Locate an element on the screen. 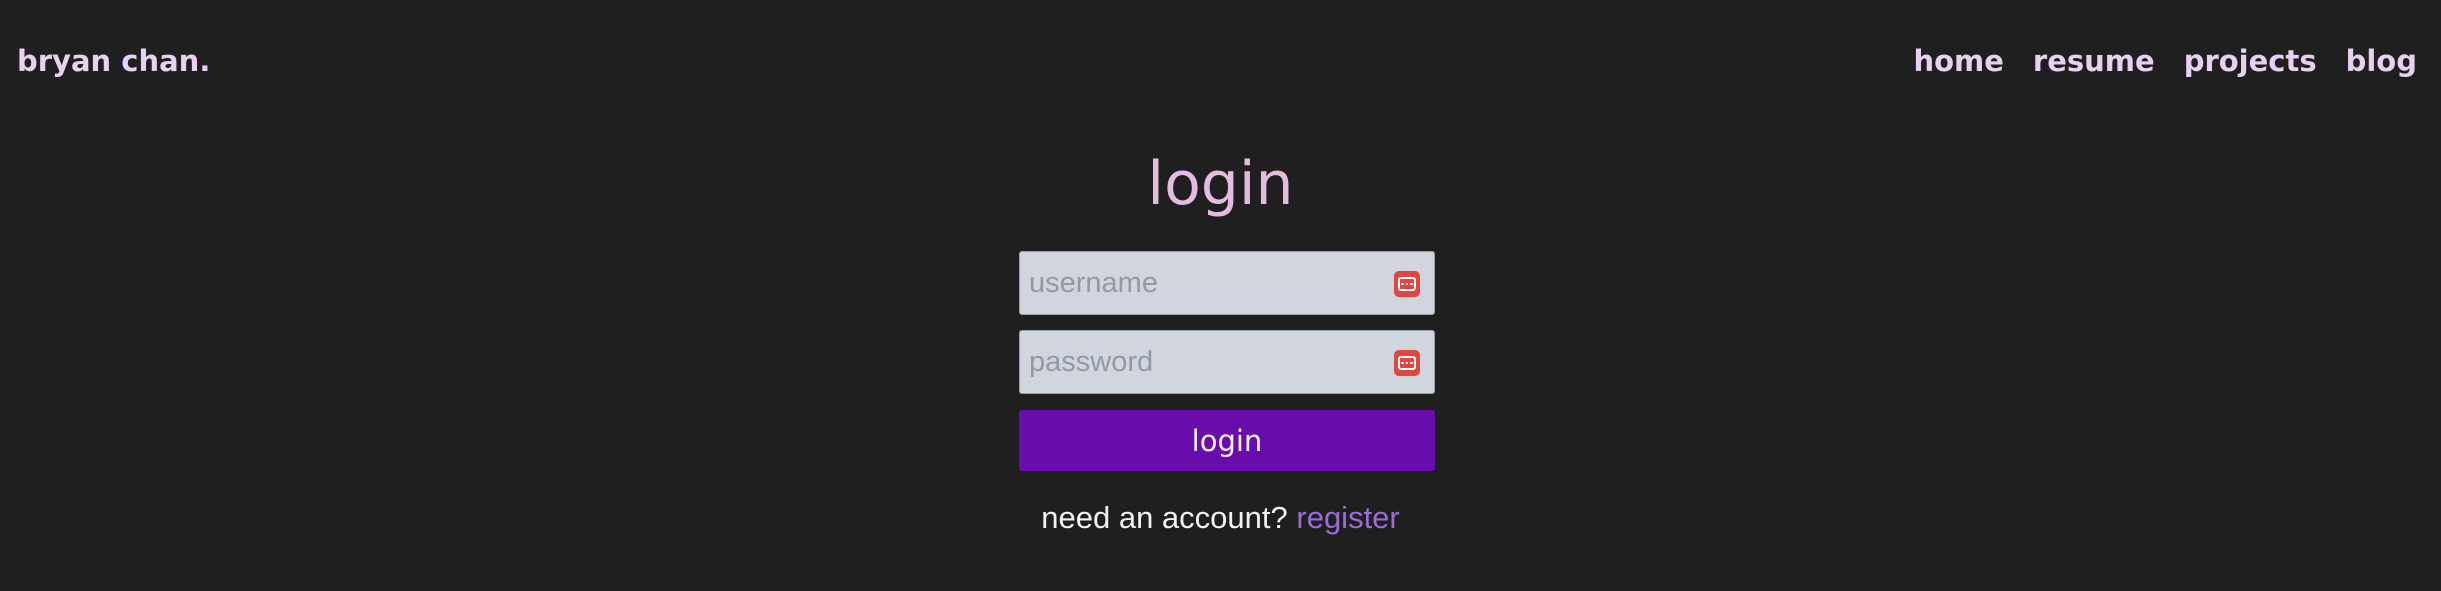 The width and height of the screenshot is (2441, 591). login-button: login is located at coordinates (1227, 440).